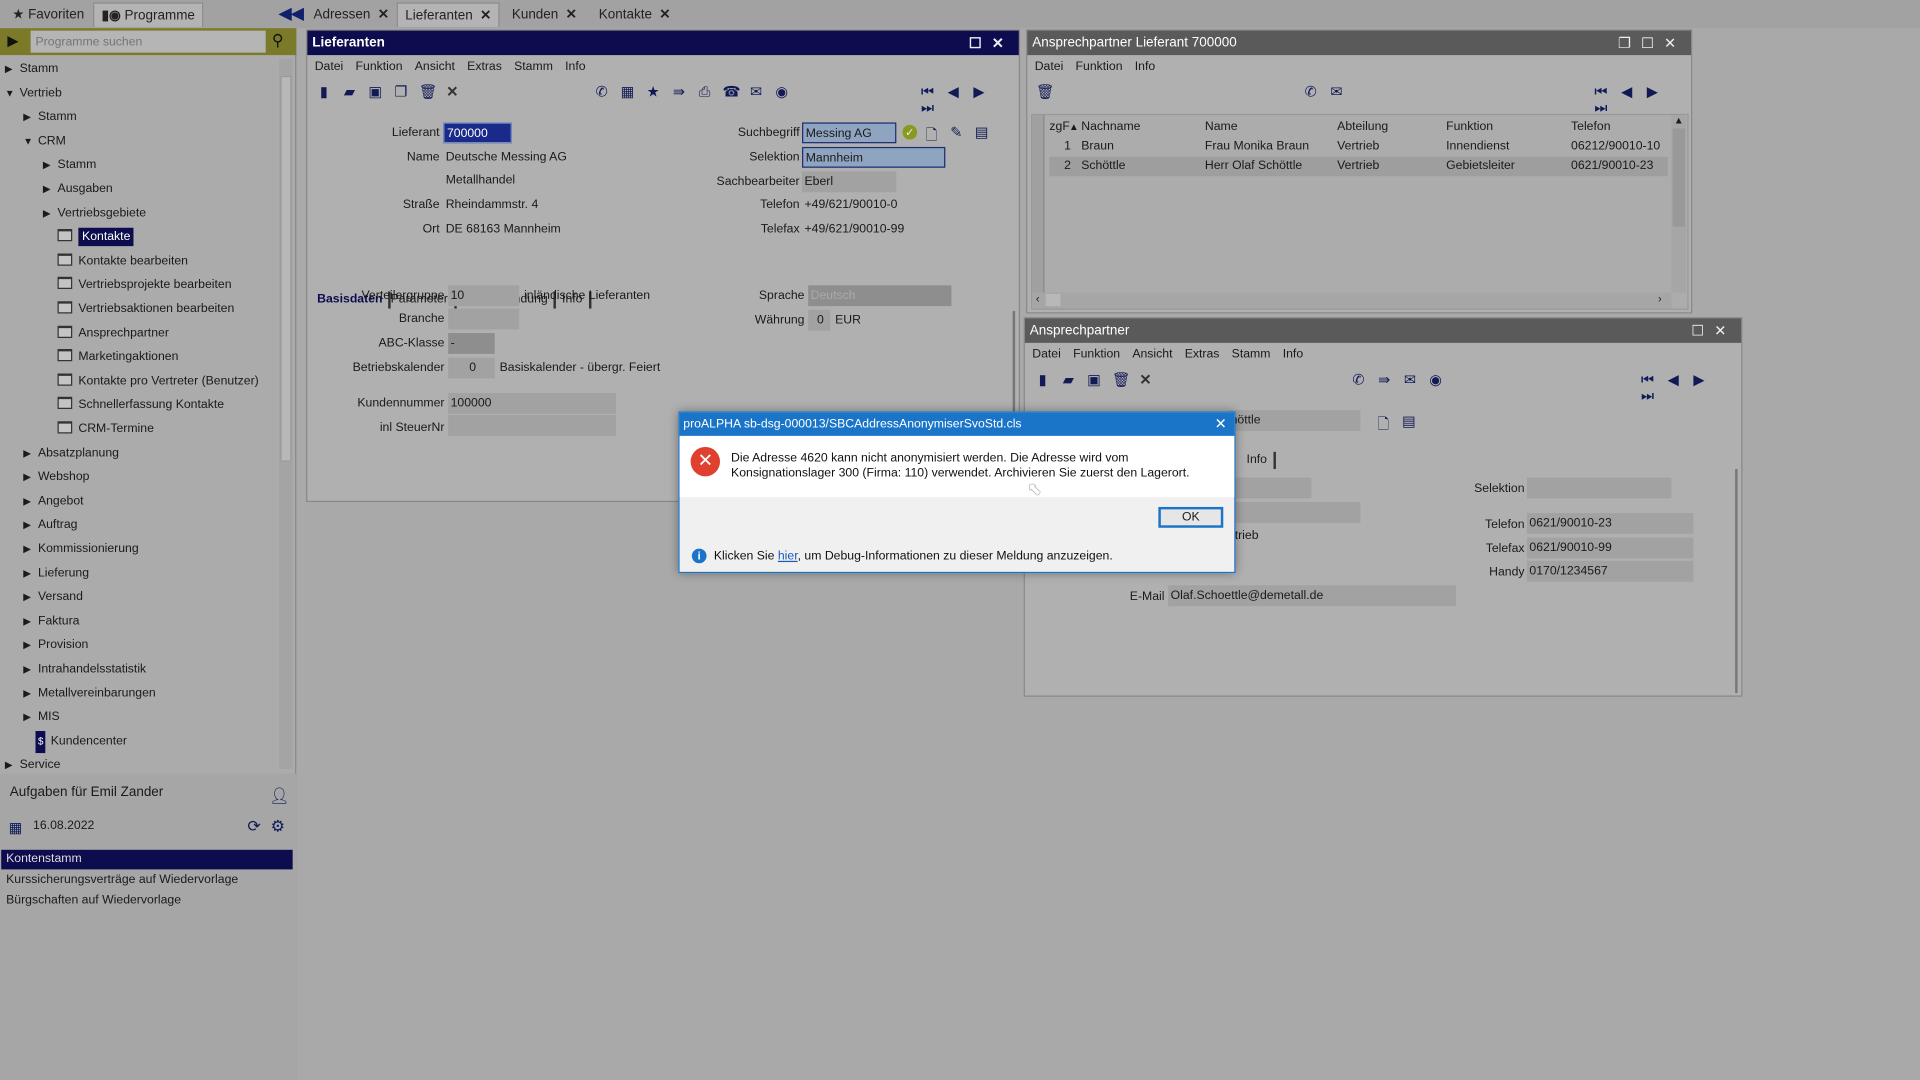 The width and height of the screenshot is (1920, 1080). What do you see at coordinates (351, 14) in the screenshot?
I see `tab-adressen: Adressen ✕` at bounding box center [351, 14].